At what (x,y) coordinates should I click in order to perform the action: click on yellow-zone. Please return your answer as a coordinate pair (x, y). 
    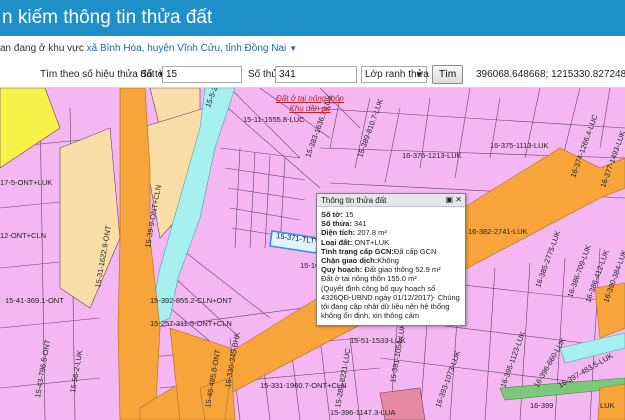
    Looking at the image, I should click on (30, 128).